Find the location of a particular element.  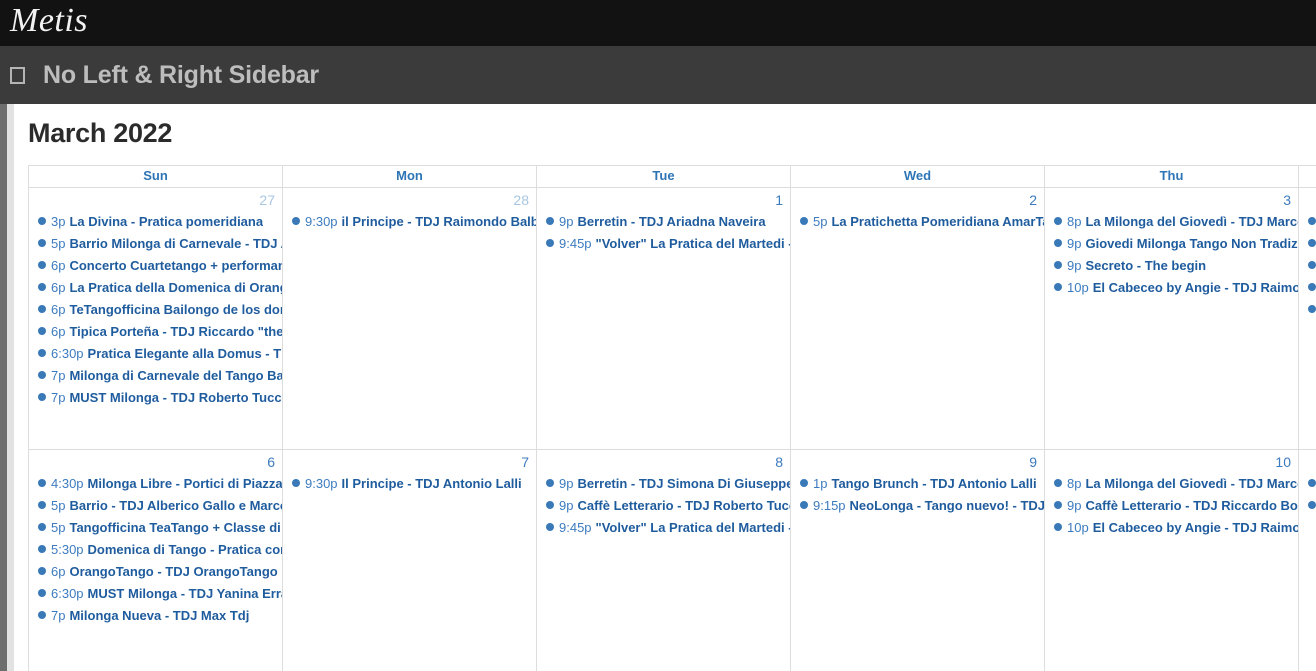

calendar-day-number: 2 is located at coordinates (917, 198).